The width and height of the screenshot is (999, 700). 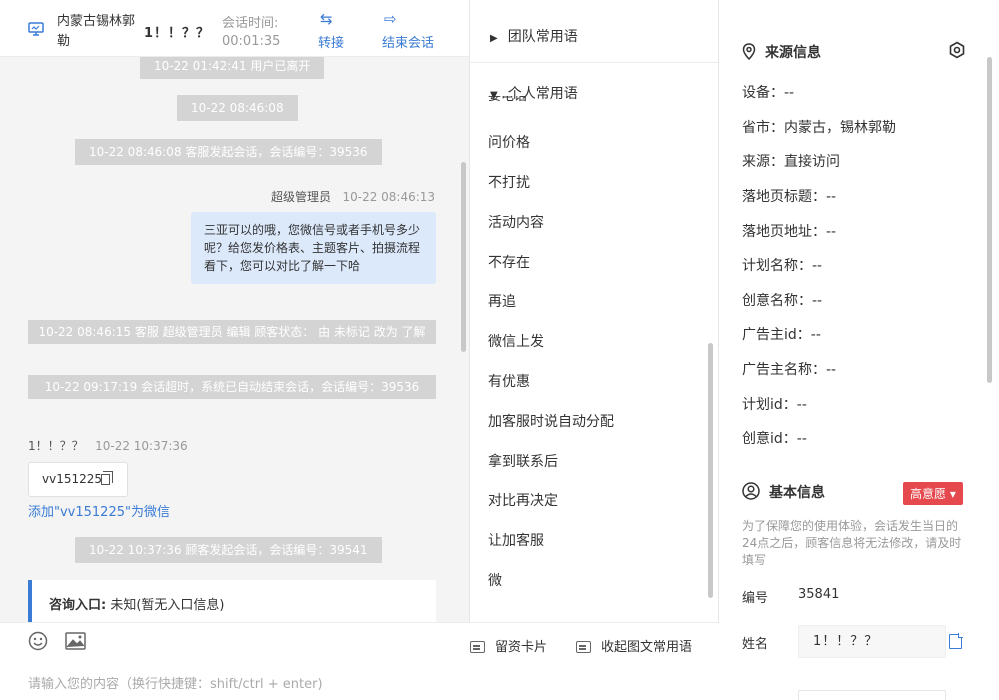 I want to click on phrase-item: 微, so click(x=495, y=580).